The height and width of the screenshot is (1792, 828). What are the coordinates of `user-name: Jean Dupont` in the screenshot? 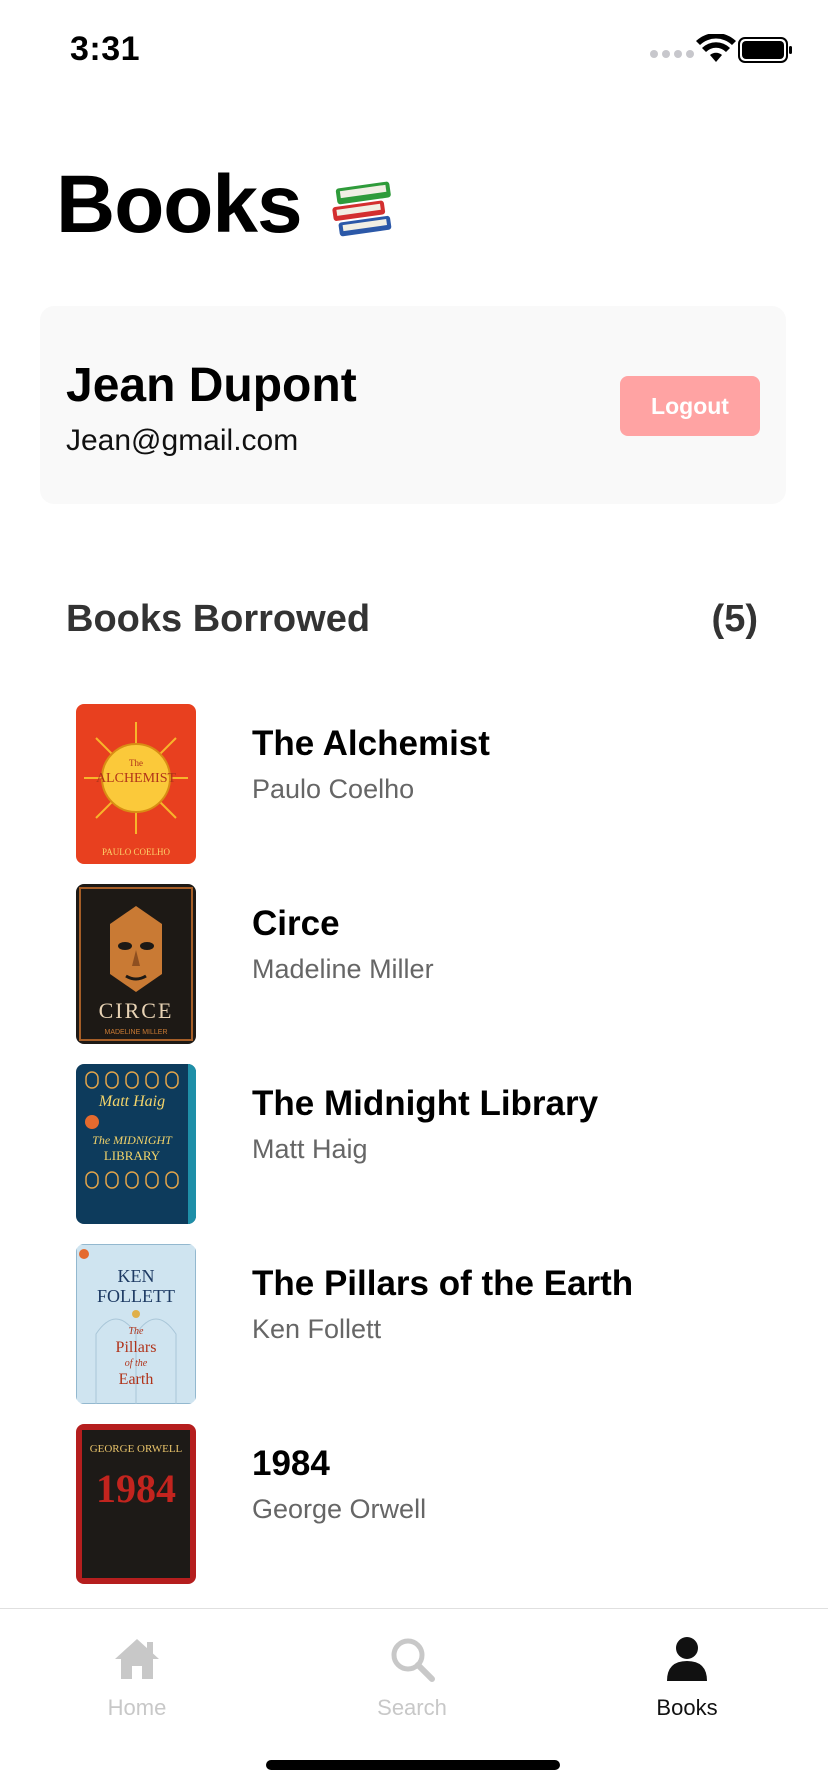 It's located at (211, 385).